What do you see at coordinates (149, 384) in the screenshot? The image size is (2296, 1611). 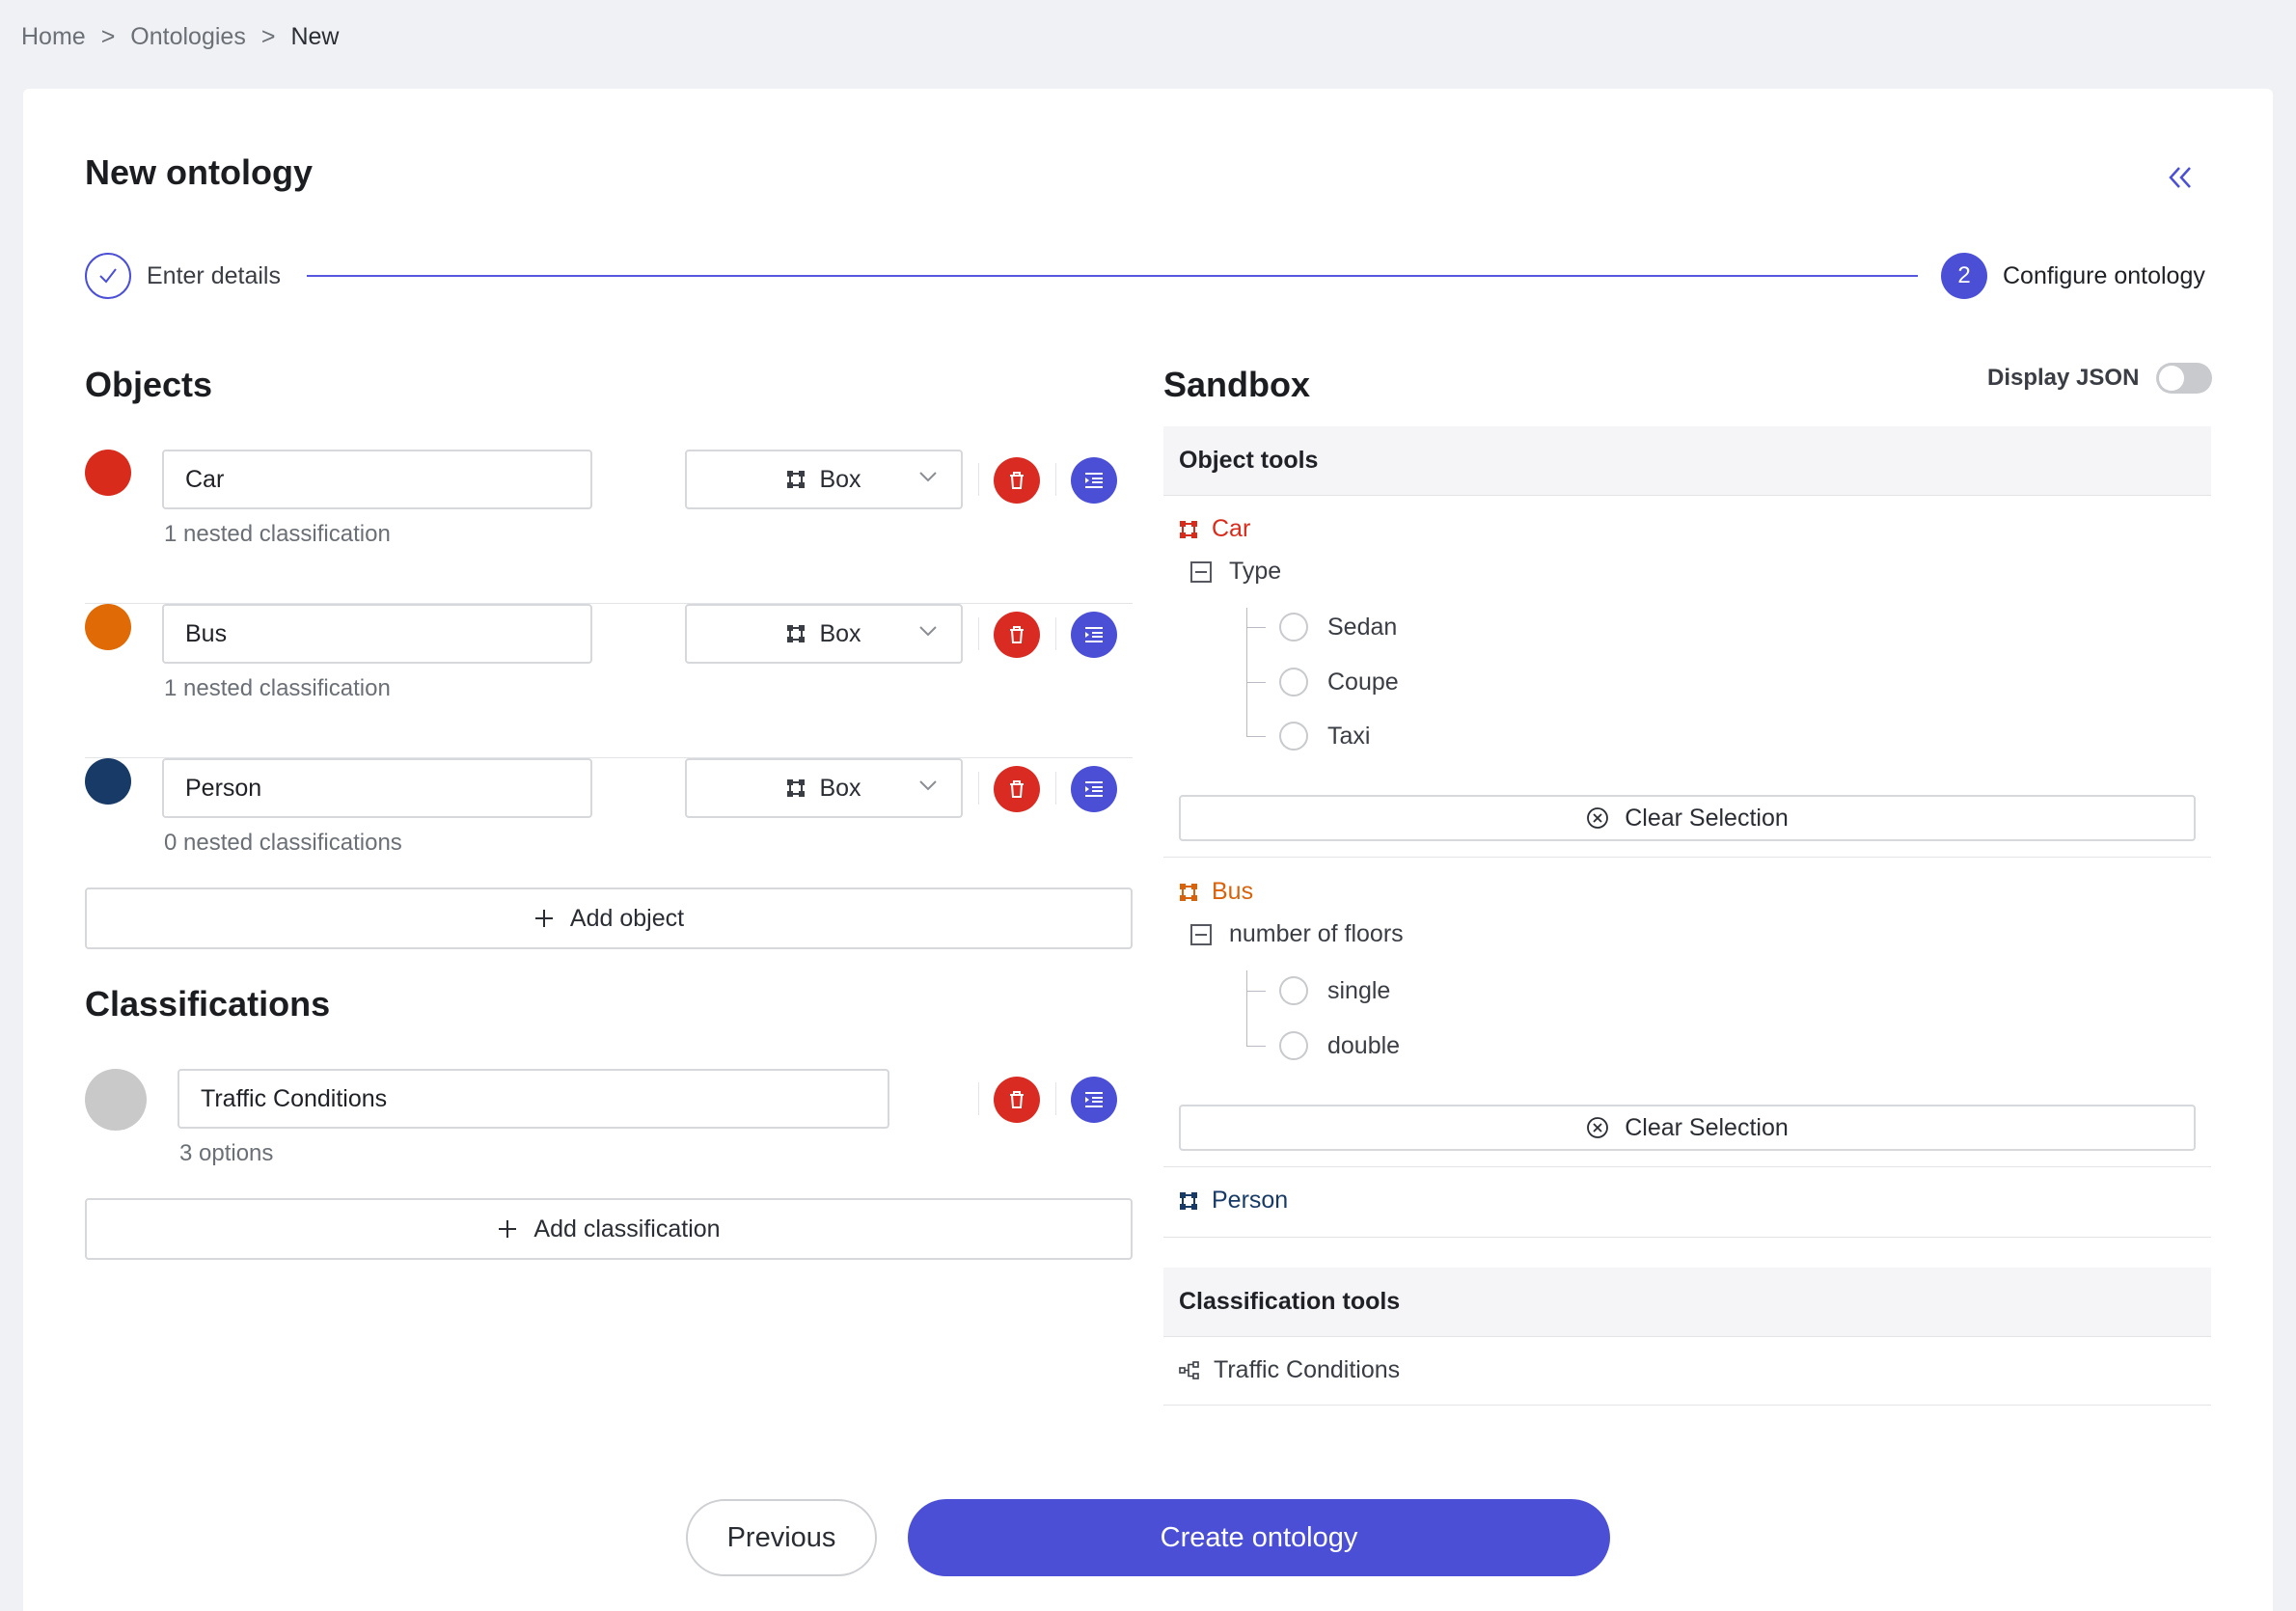 I see `objects-heading: Objects` at bounding box center [149, 384].